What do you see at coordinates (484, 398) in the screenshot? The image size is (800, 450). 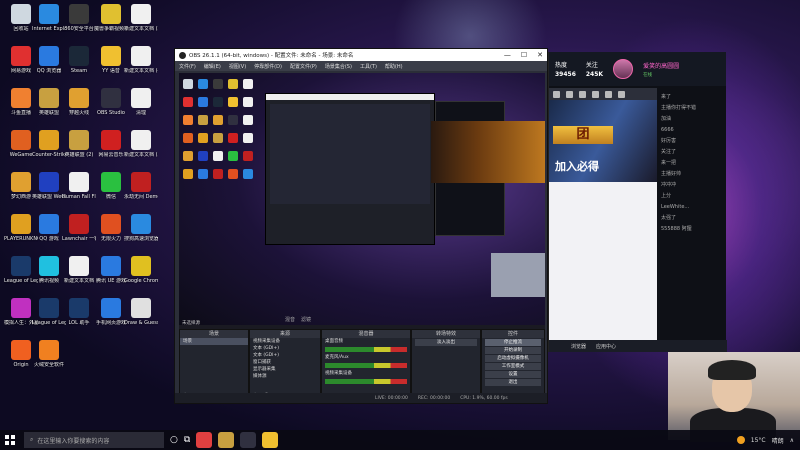 I see `status-item: CPU: 1.9%, 60.00 fps` at bounding box center [484, 398].